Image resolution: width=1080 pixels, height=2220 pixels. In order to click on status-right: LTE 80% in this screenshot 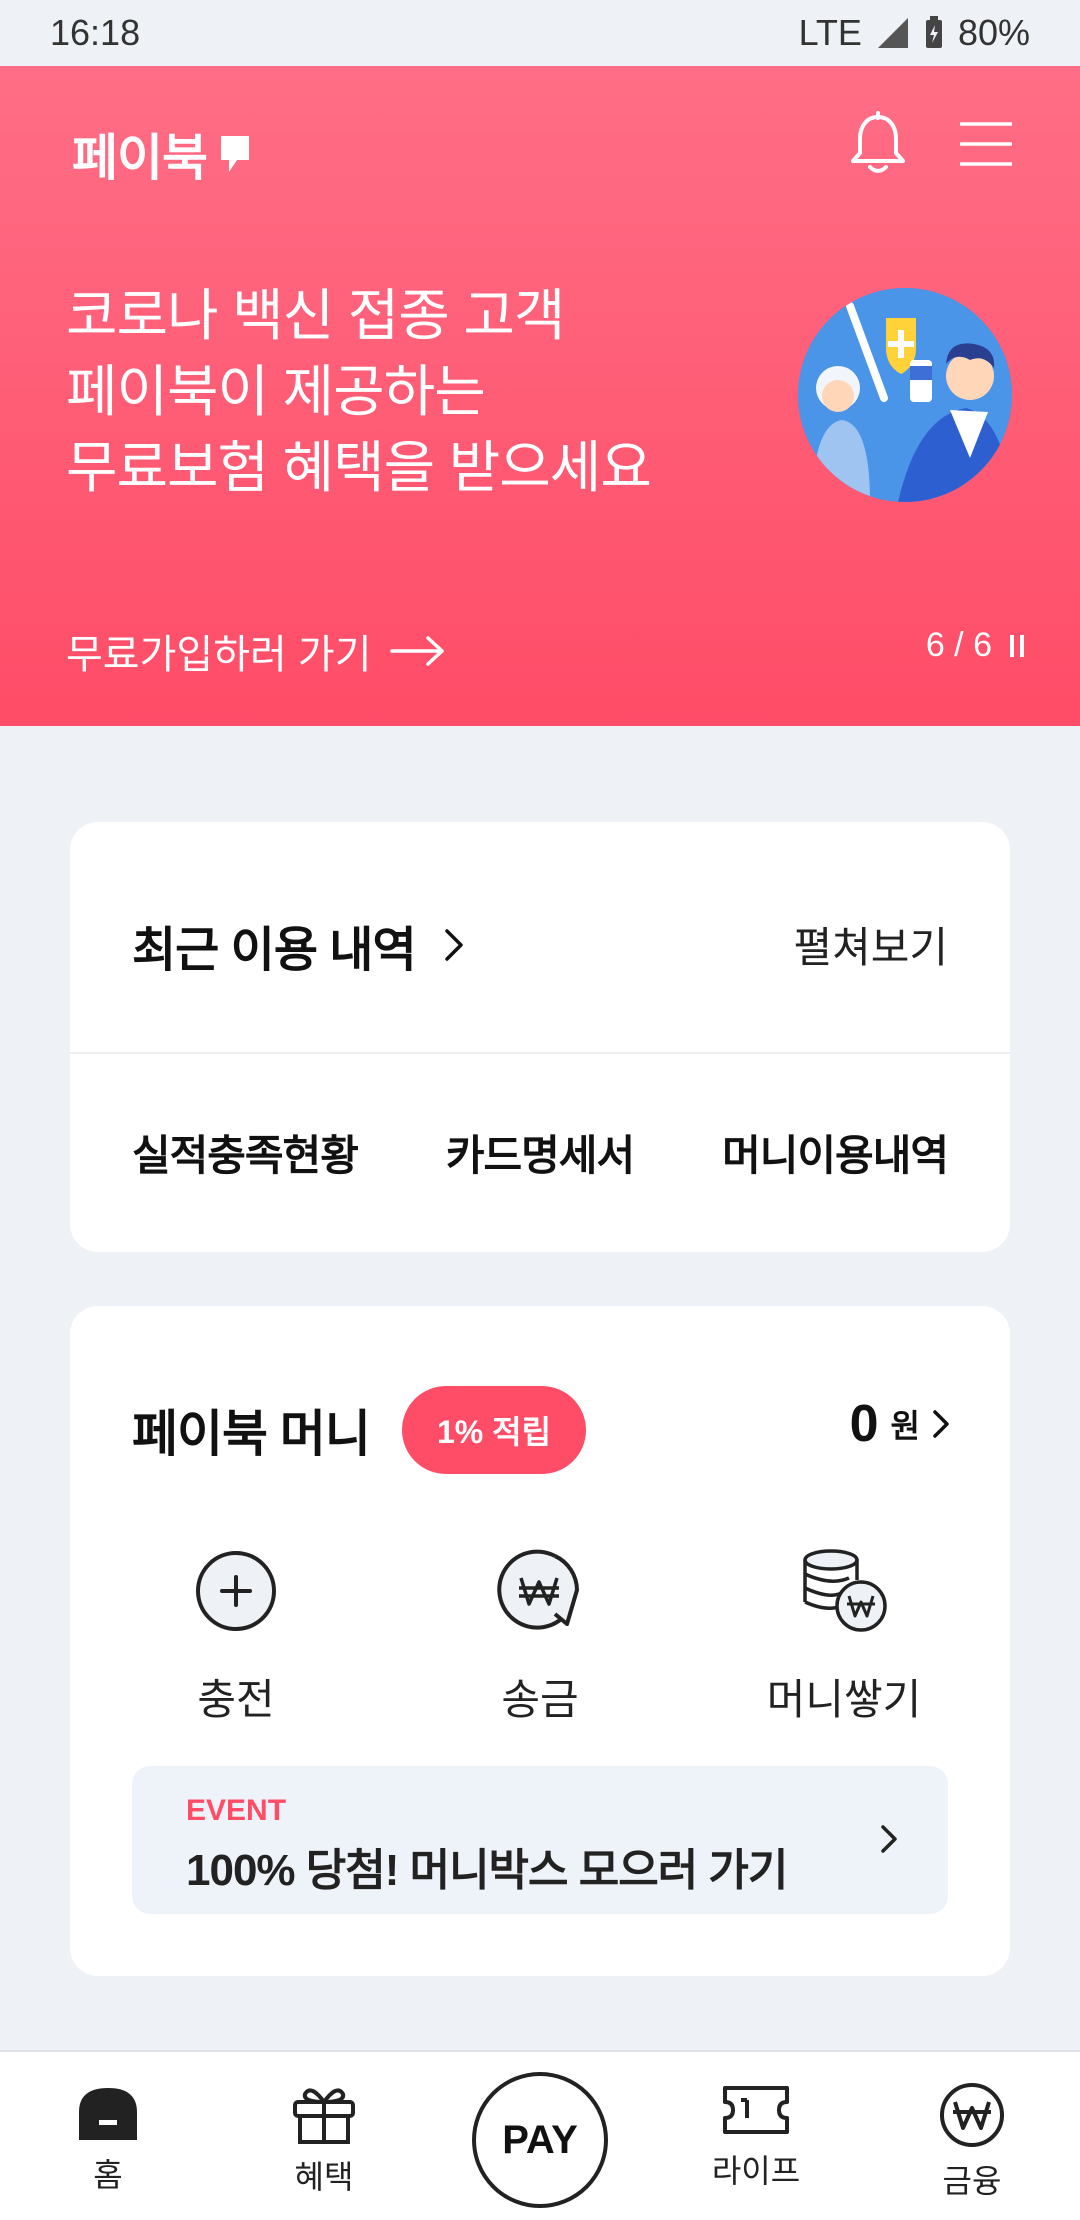, I will do `click(914, 33)`.